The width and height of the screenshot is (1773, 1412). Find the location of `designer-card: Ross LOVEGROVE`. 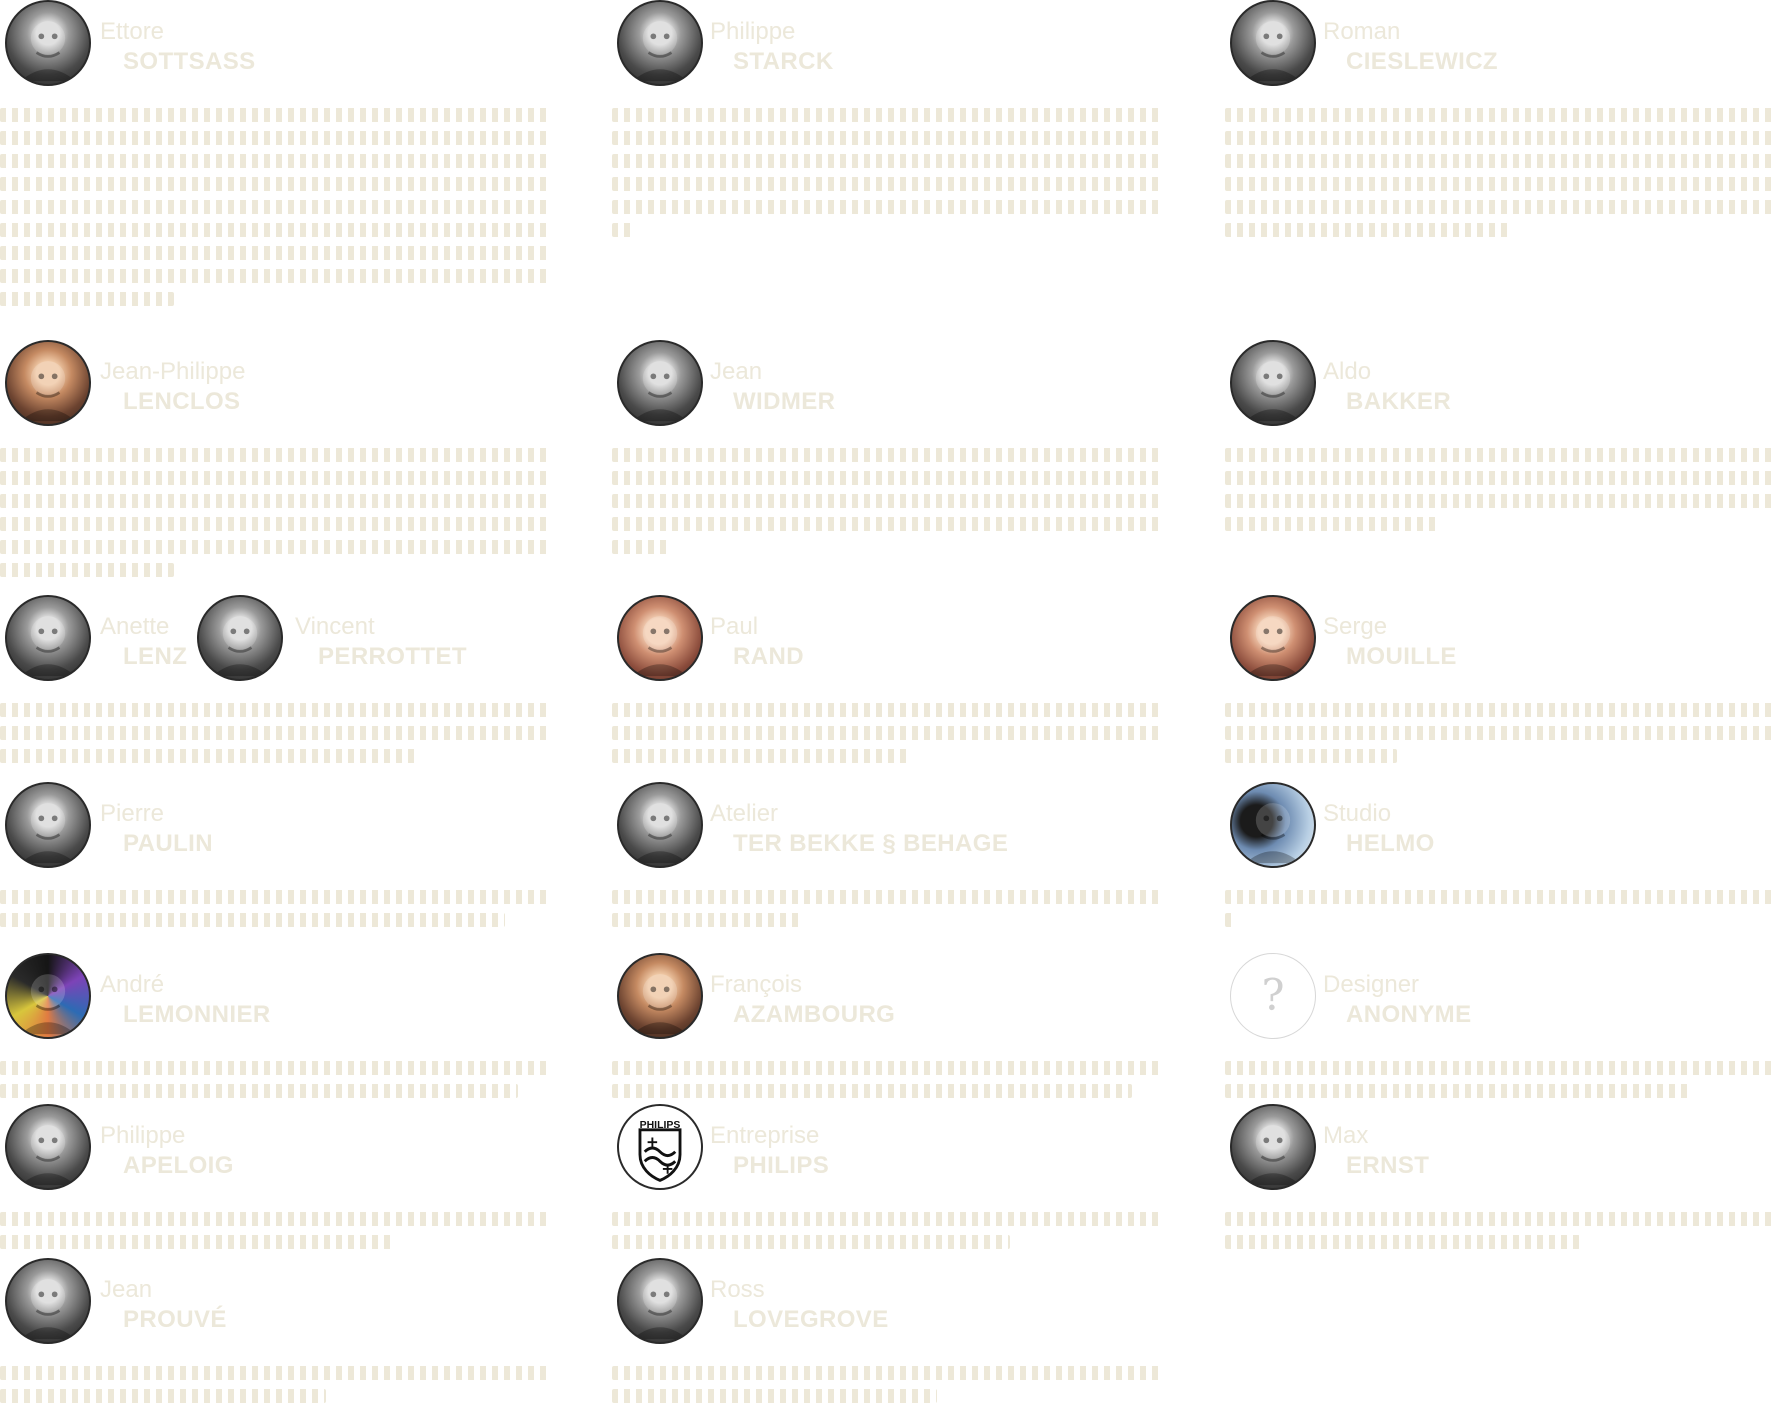

designer-card: Ross LOVEGROVE is located at coordinates (886, 1330).